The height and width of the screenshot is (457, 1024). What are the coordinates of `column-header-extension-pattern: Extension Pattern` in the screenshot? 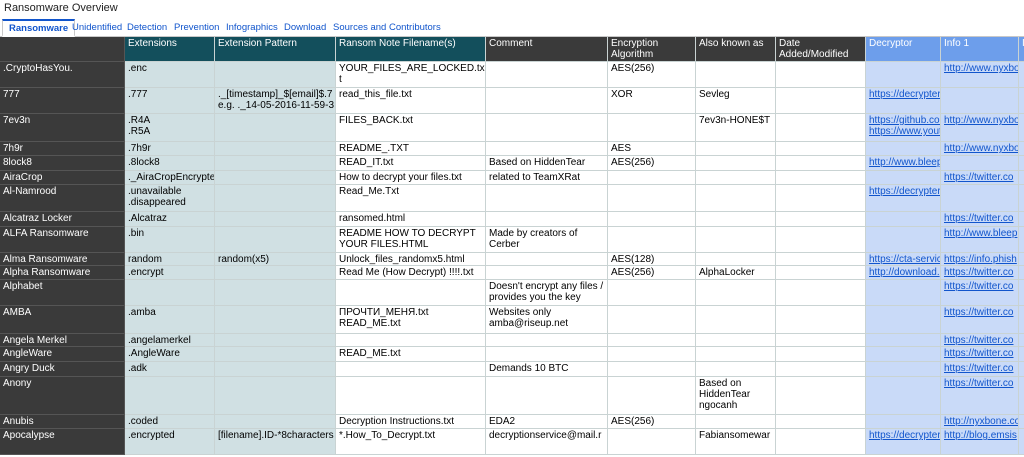 It's located at (275, 49).